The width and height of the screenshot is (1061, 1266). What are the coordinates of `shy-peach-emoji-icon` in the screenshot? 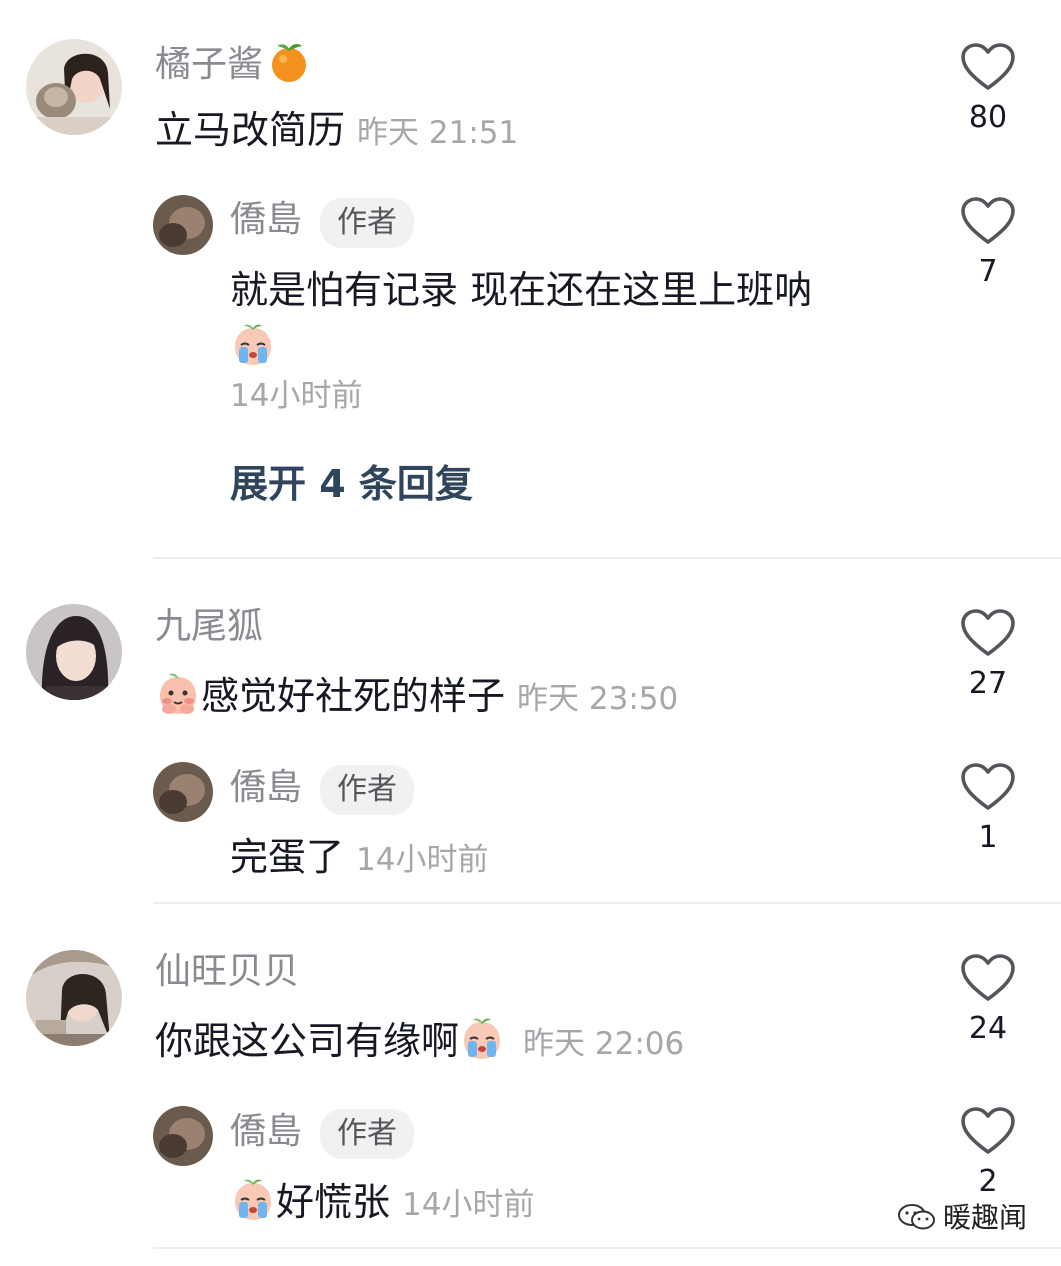 It's located at (178, 694).